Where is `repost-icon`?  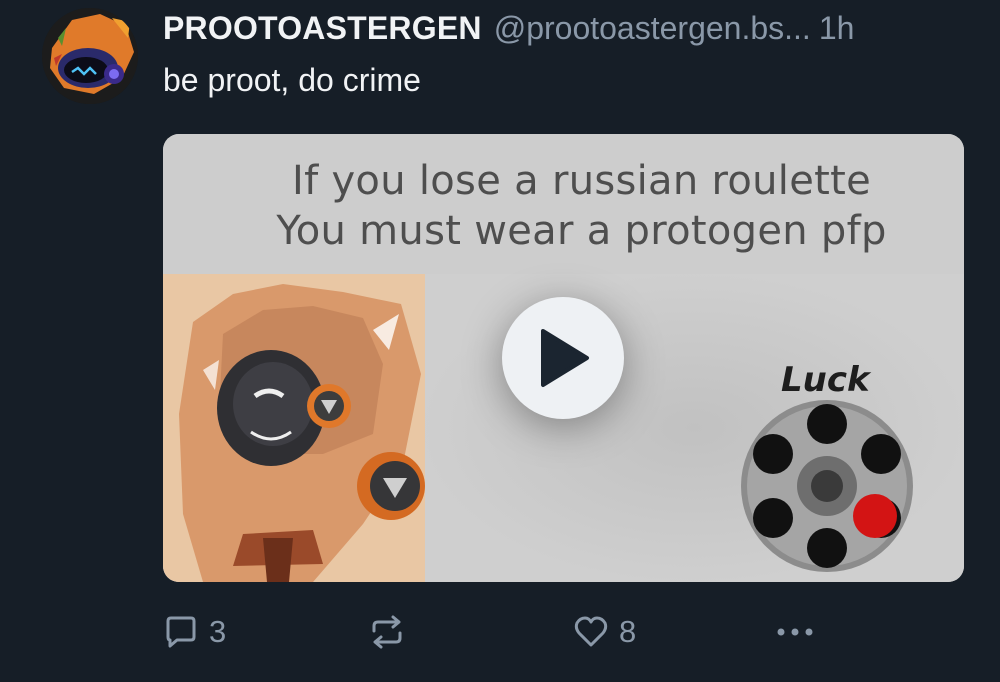
repost-icon is located at coordinates (387, 632).